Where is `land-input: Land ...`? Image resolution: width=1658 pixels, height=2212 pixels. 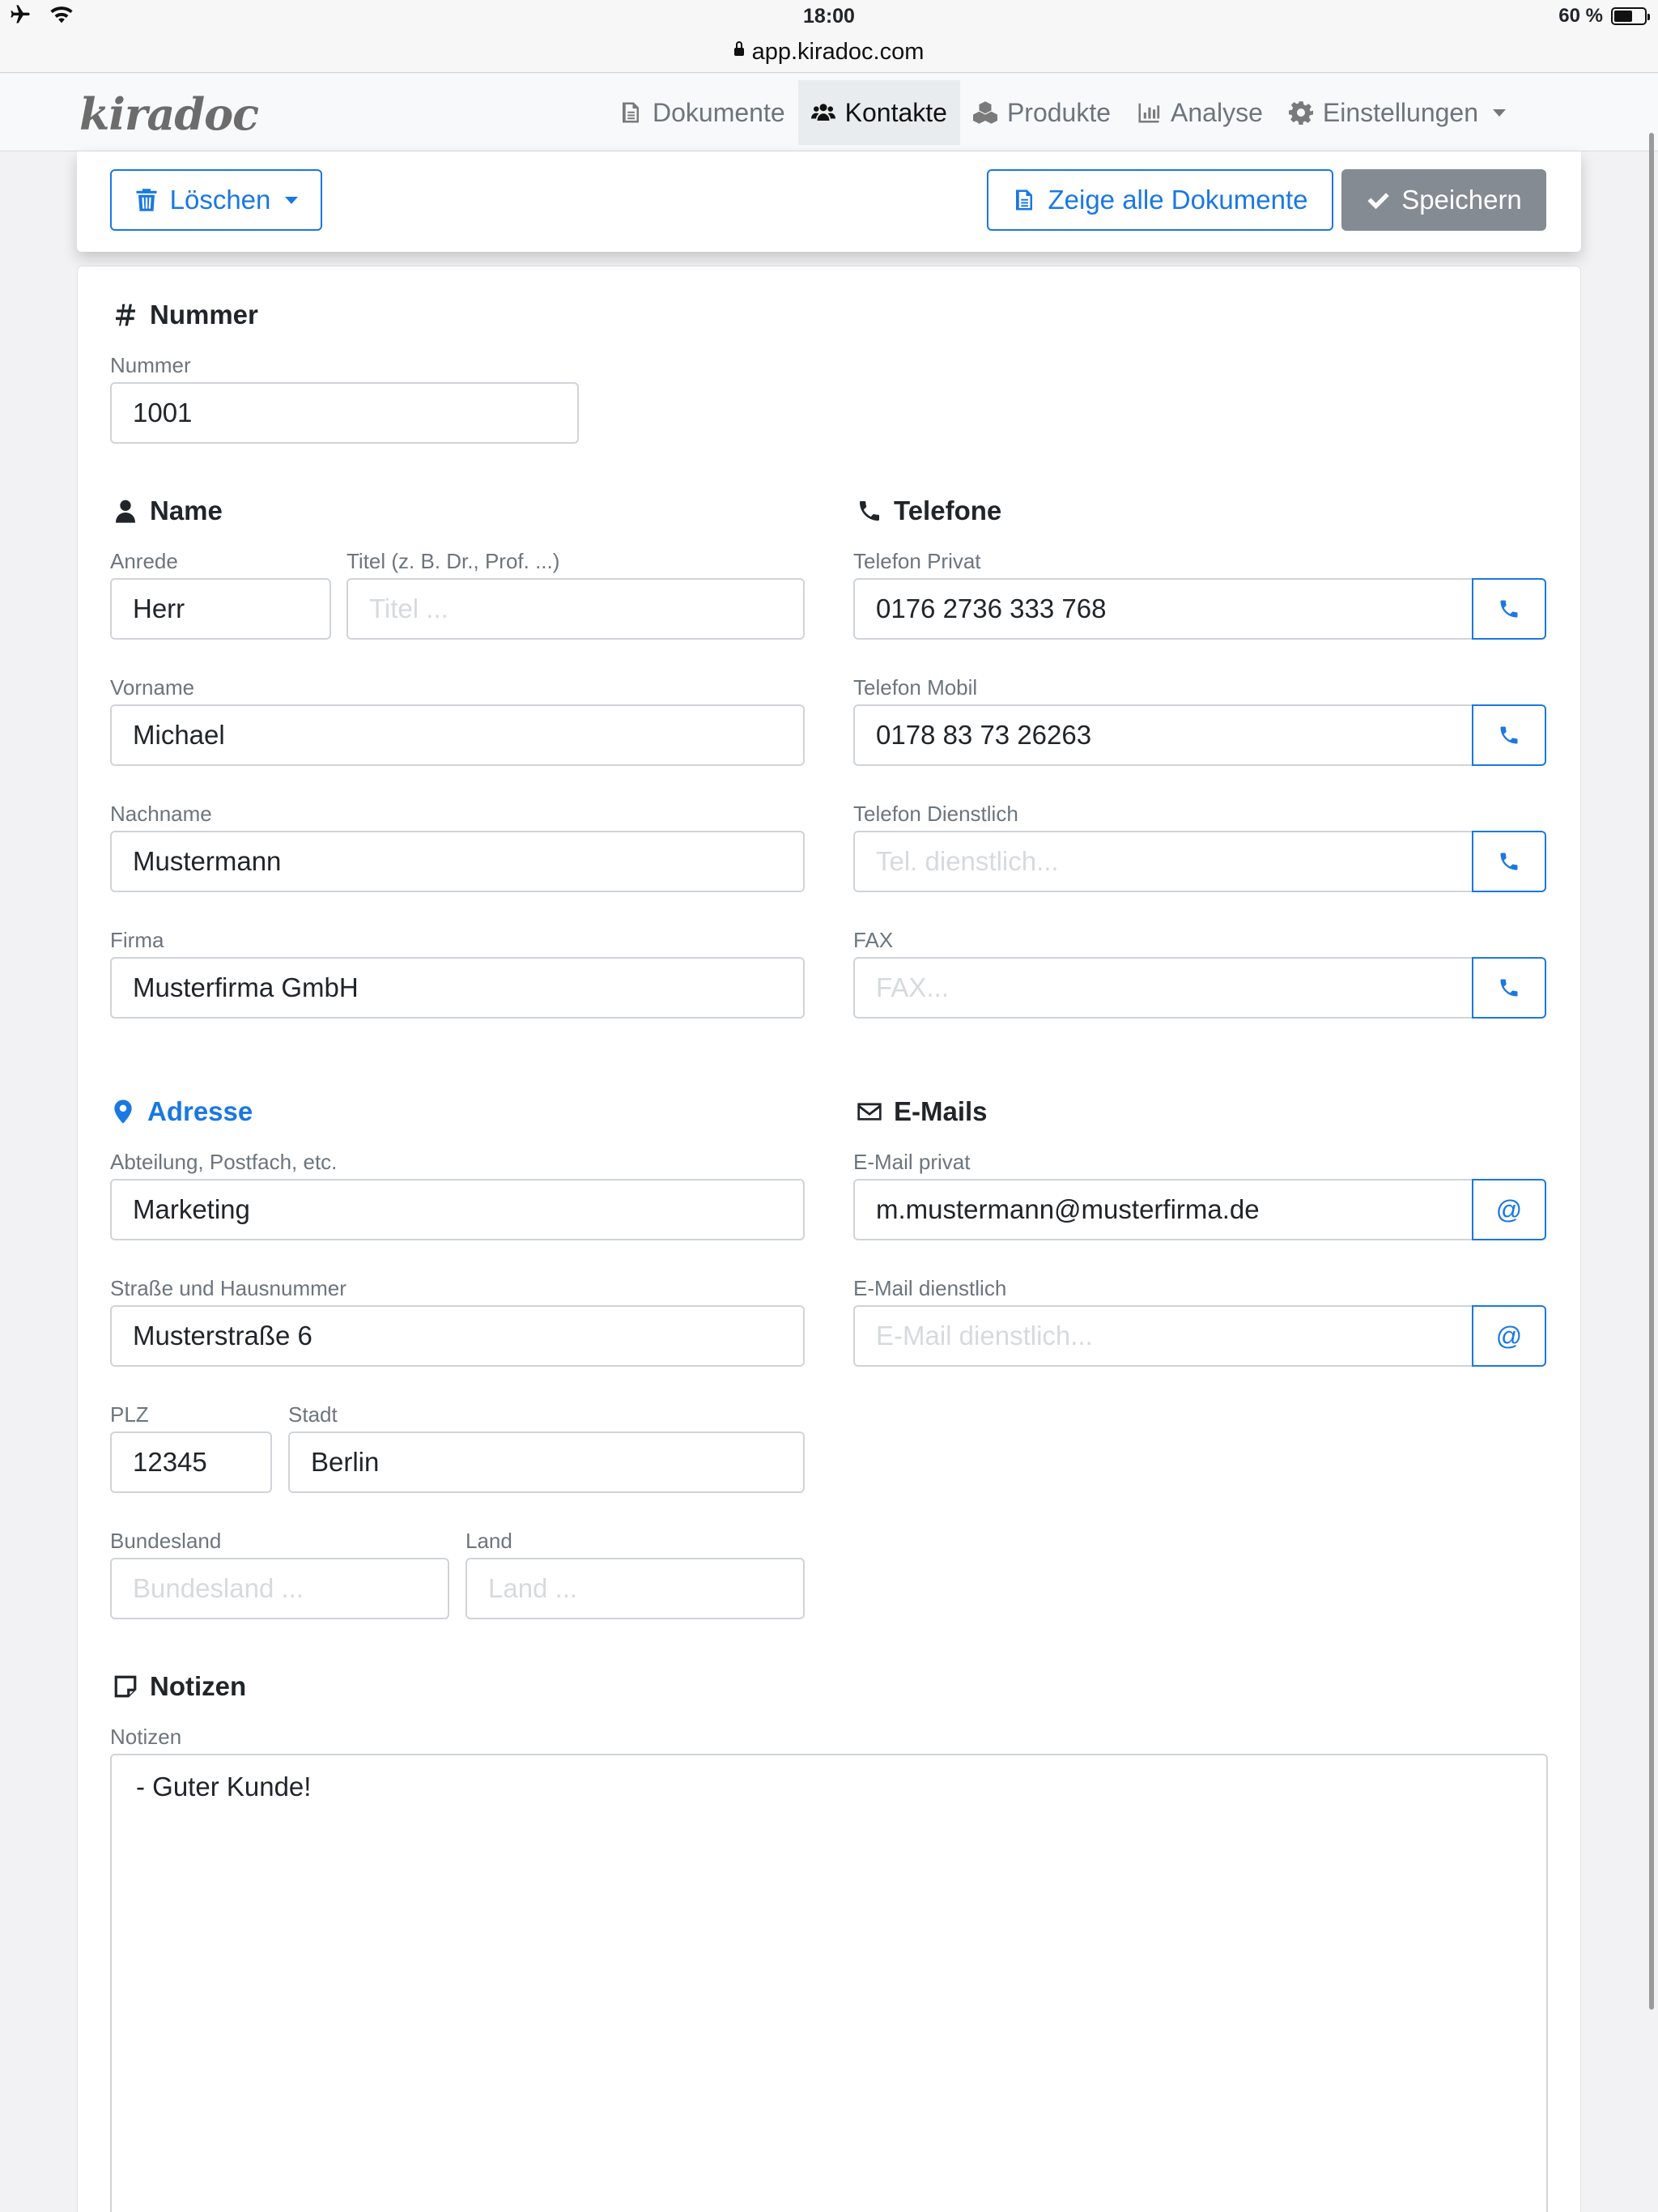 land-input: Land ... is located at coordinates (635, 1589).